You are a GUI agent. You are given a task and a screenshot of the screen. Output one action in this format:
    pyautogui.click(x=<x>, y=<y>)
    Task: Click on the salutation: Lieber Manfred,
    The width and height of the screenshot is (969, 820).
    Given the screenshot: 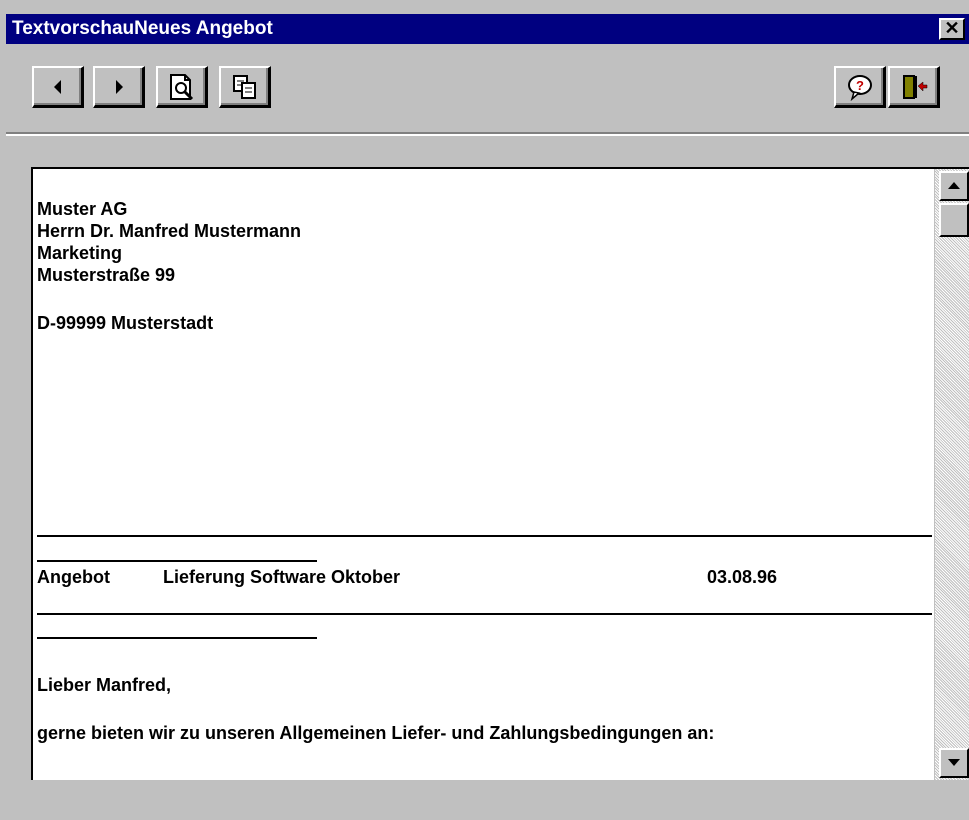 What is the action you would take?
    pyautogui.click(x=104, y=685)
    